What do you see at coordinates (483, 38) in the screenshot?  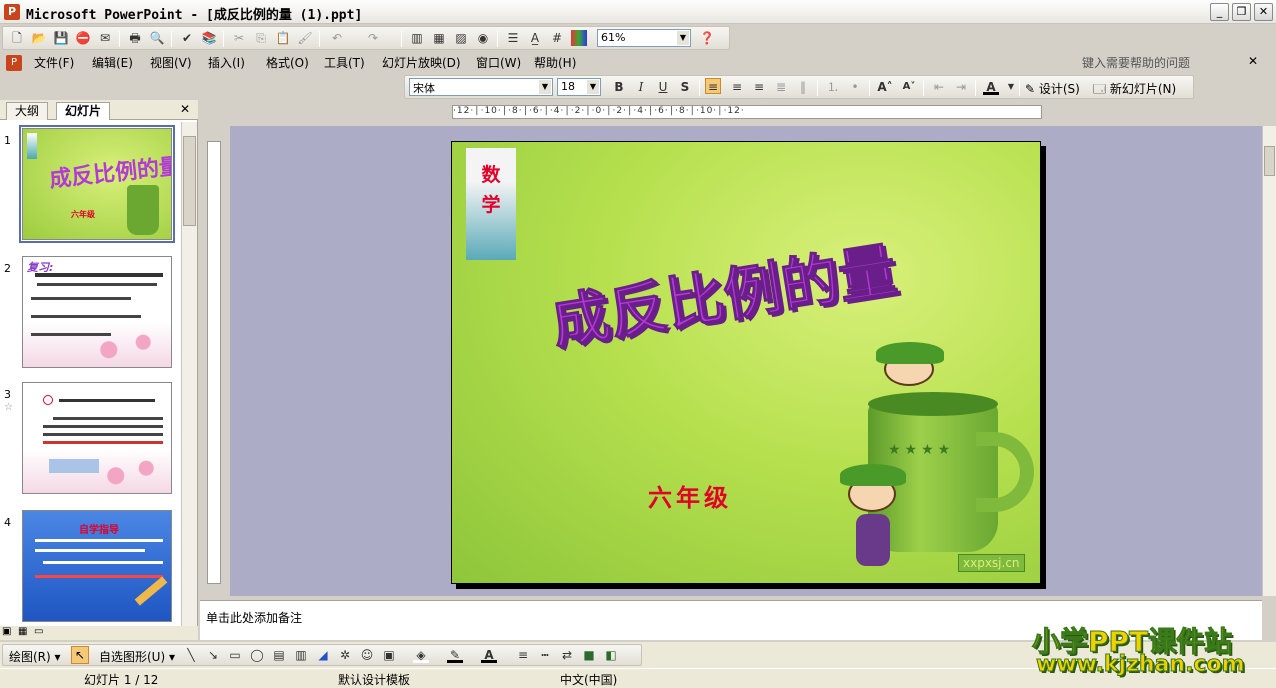 I see `diagram-icon: ◉` at bounding box center [483, 38].